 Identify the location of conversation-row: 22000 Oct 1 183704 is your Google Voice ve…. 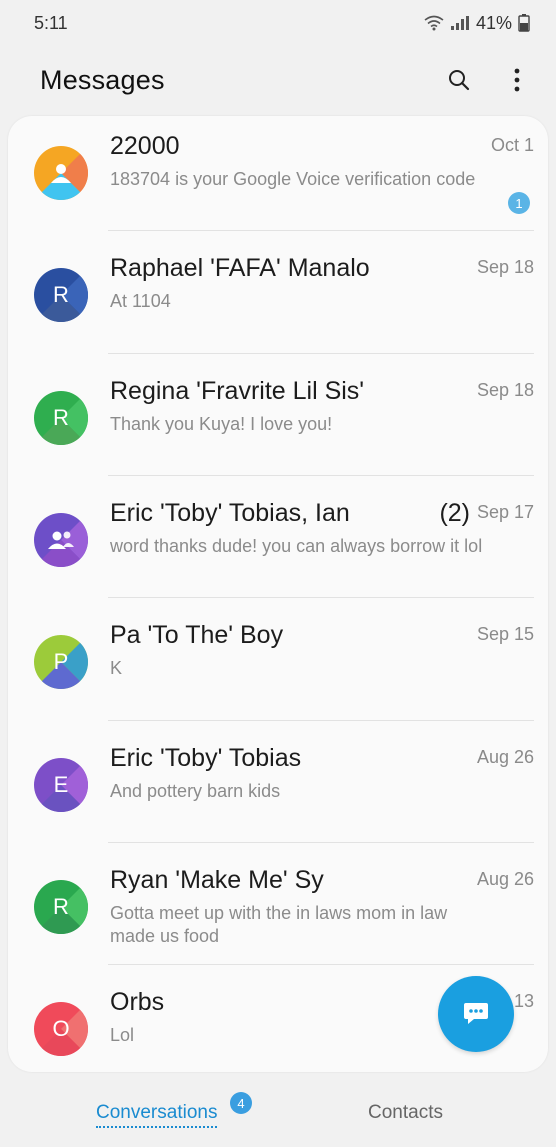
(278, 177).